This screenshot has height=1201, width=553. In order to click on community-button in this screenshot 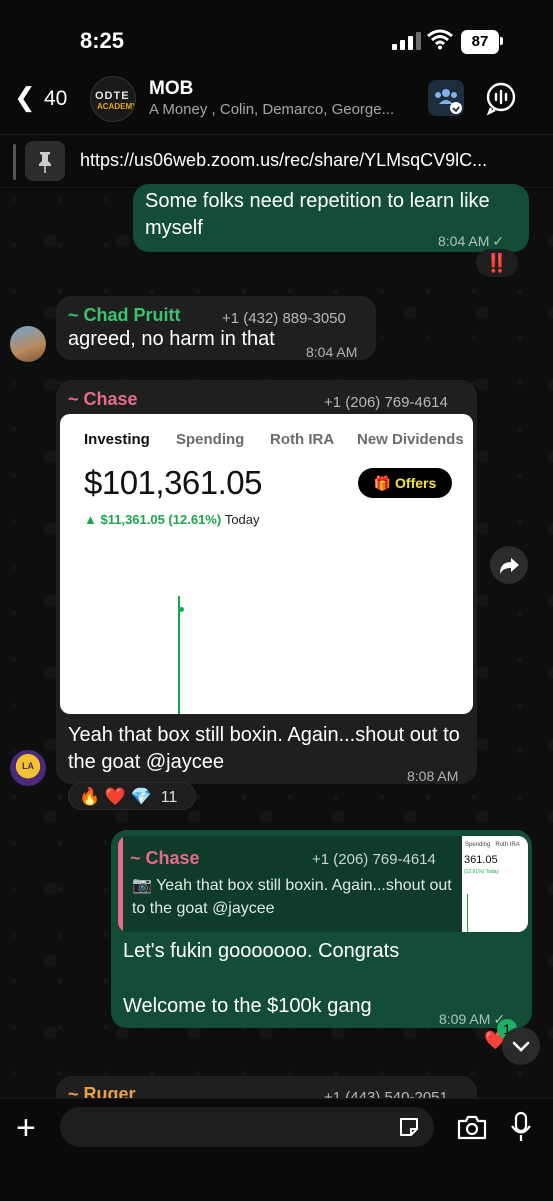, I will do `click(446, 98)`.